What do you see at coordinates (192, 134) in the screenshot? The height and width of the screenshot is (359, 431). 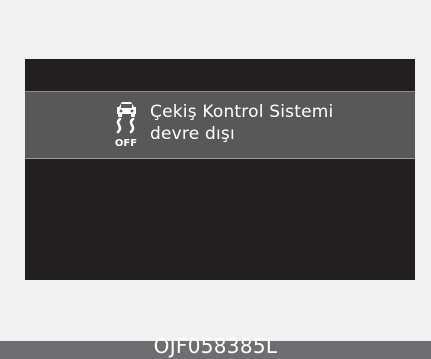 I see `message-line-2: devre dışı` at bounding box center [192, 134].